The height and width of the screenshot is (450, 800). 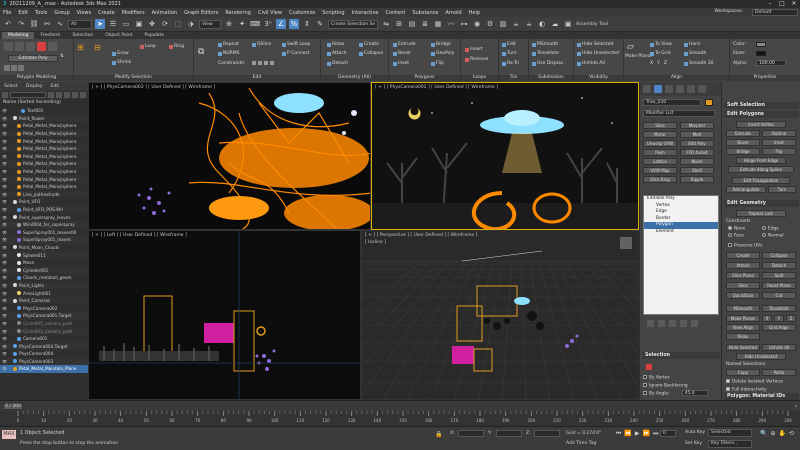 What do you see at coordinates (254, 63) in the screenshot?
I see `constraint-none-icon` at bounding box center [254, 63].